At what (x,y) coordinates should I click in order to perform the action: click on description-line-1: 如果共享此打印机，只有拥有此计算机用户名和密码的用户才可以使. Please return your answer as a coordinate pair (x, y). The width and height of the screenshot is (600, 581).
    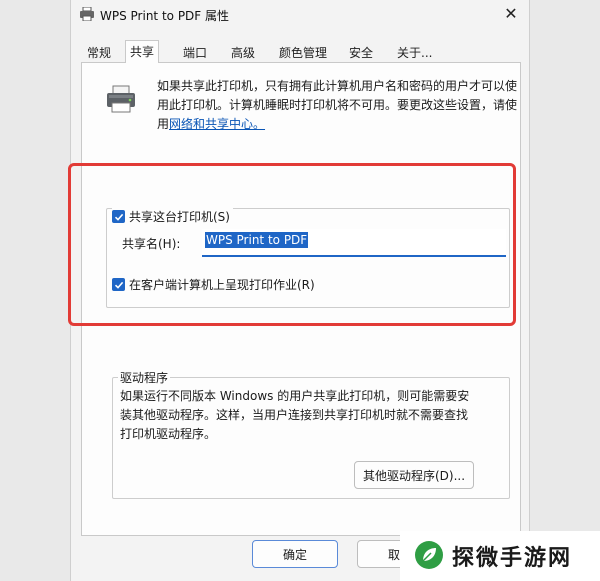
    Looking at the image, I should click on (337, 86).